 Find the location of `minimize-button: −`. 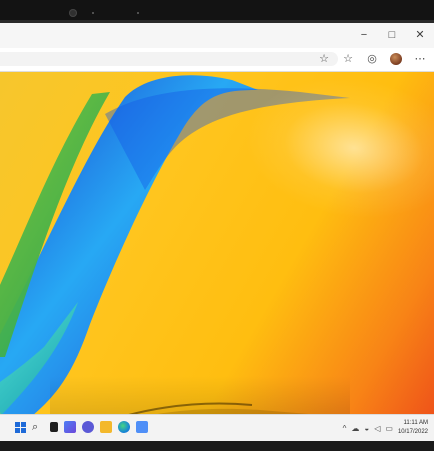

minimize-button: − is located at coordinates (364, 35).